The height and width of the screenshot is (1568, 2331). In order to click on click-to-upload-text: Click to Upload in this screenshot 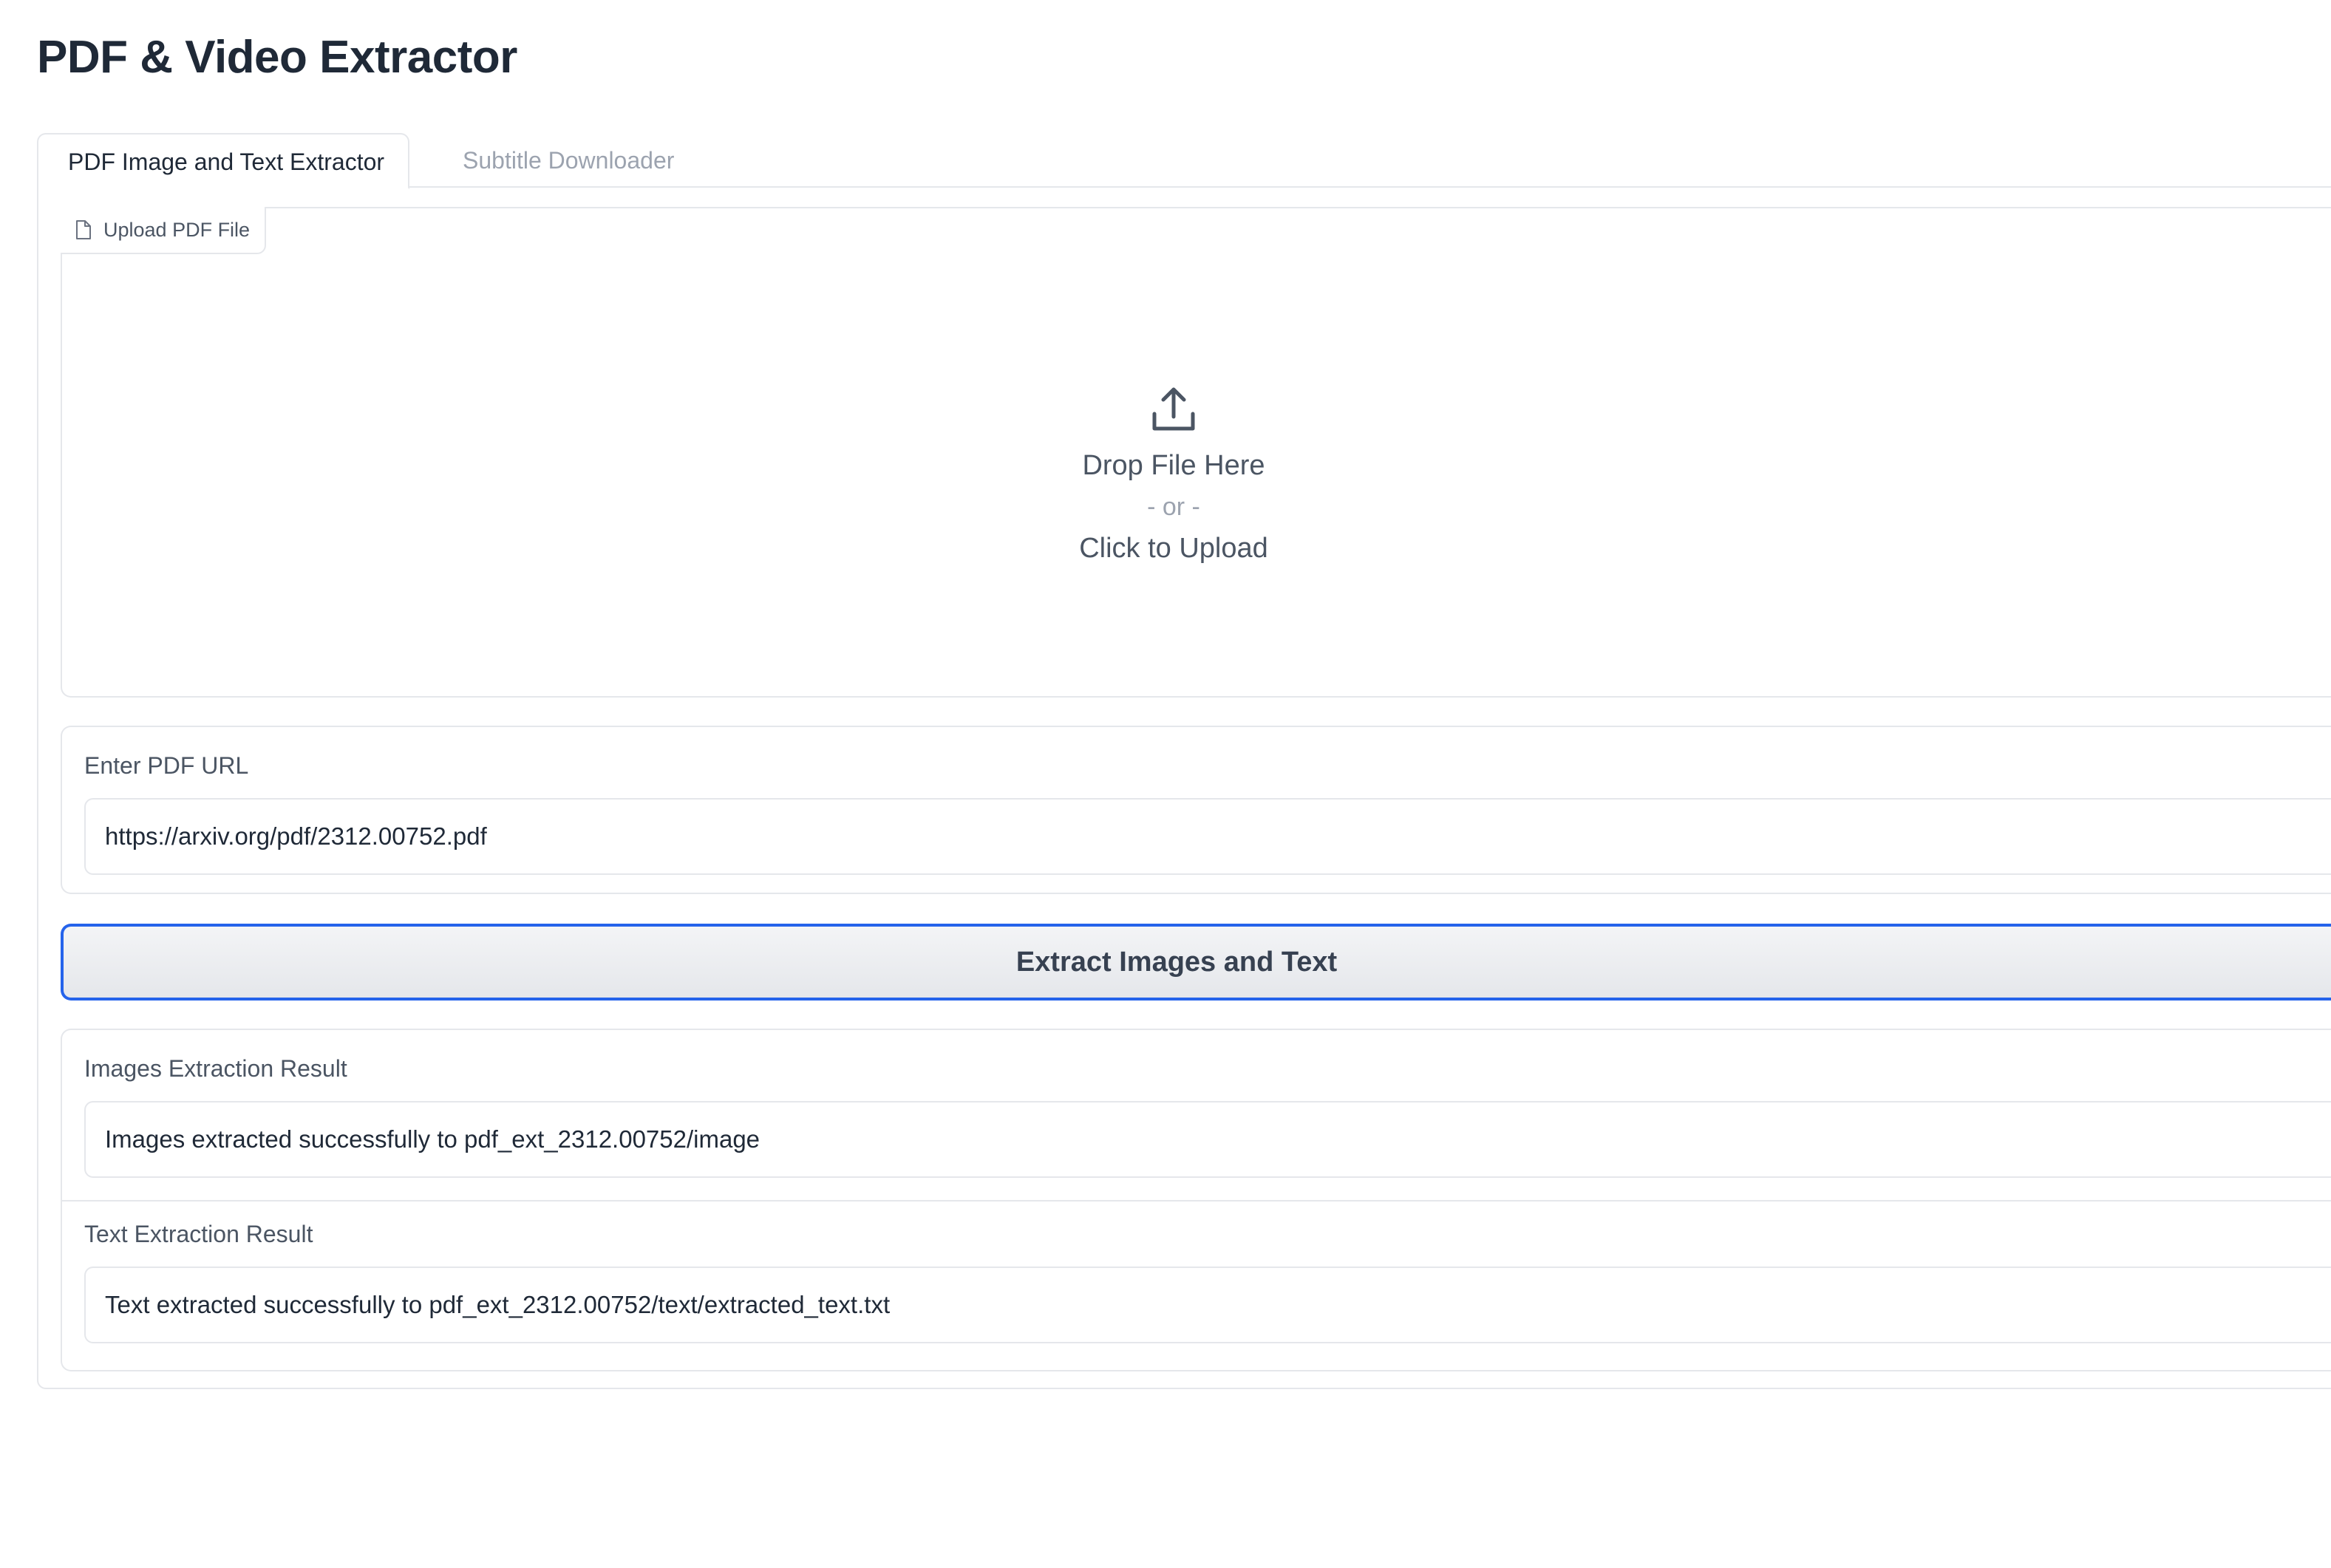, I will do `click(1173, 548)`.